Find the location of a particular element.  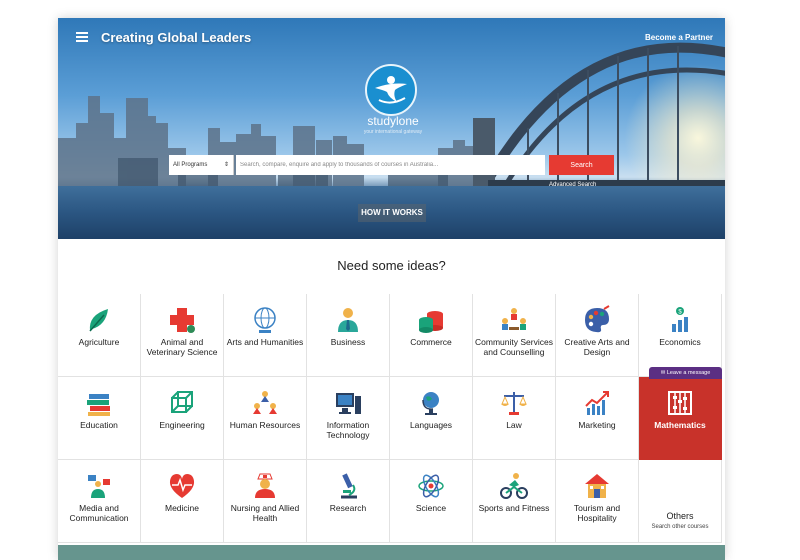

globe-icon is located at coordinates (265, 320).